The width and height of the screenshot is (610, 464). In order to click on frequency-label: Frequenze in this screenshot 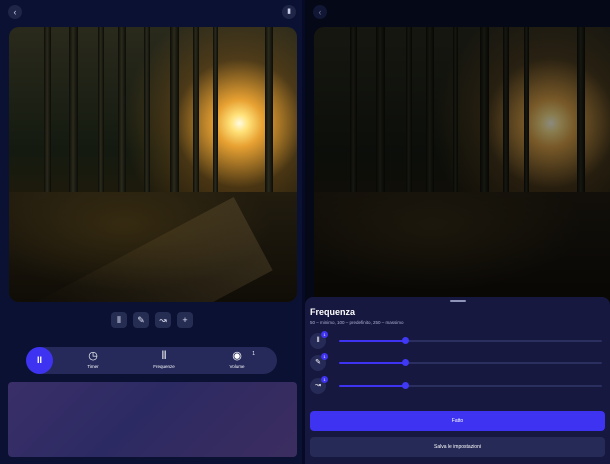, I will do `click(164, 366)`.